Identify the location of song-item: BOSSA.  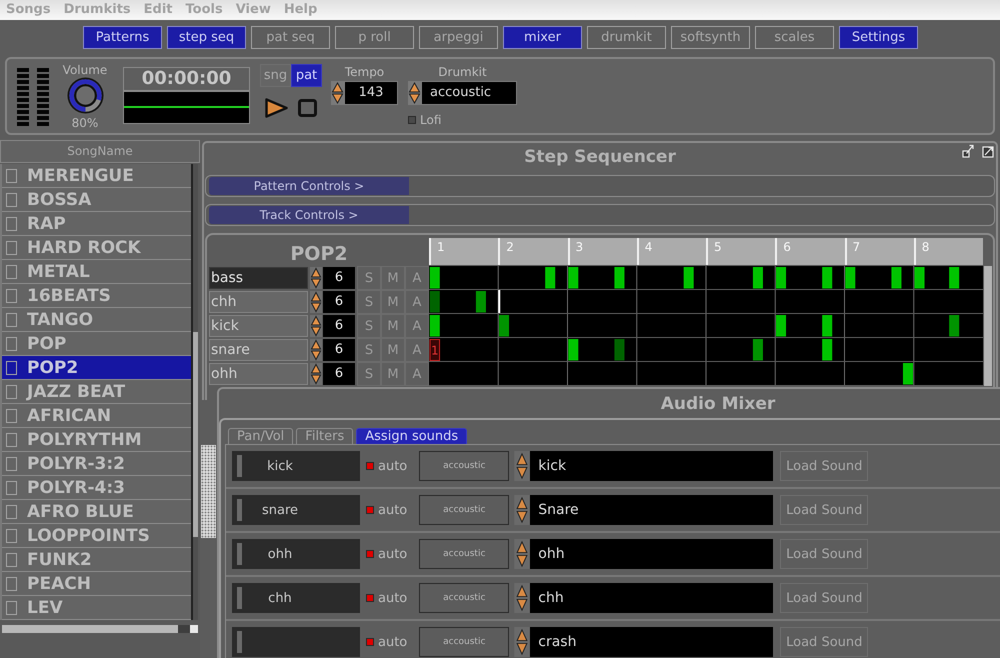
(96, 200).